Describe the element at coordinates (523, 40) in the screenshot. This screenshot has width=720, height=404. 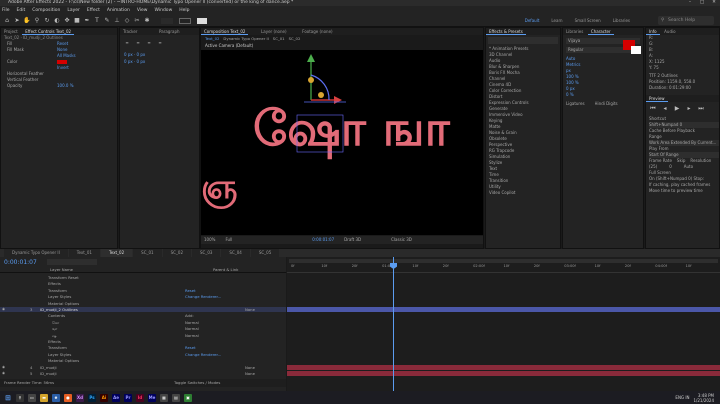
I see `effects-search-input` at that location.